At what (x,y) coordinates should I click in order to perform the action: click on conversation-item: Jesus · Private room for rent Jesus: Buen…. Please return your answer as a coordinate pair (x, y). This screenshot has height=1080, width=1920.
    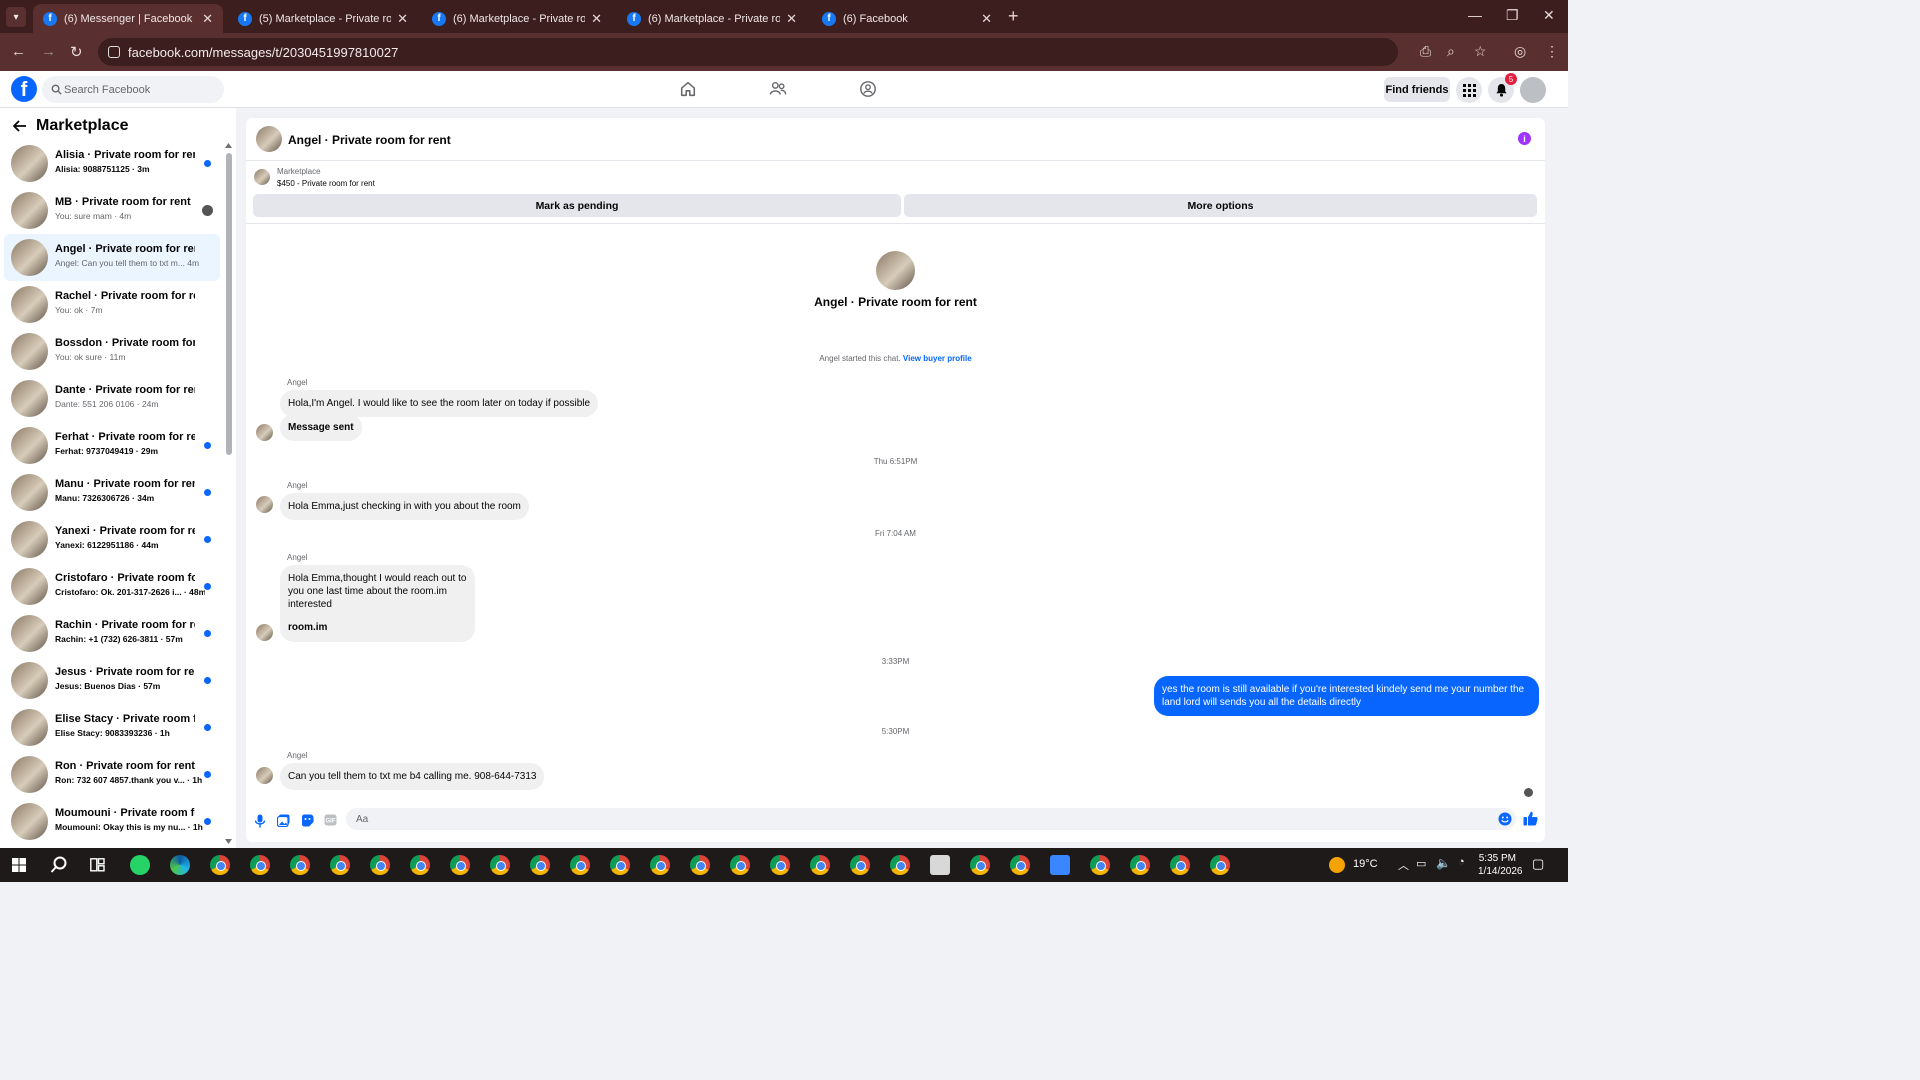
    Looking at the image, I should click on (112, 680).